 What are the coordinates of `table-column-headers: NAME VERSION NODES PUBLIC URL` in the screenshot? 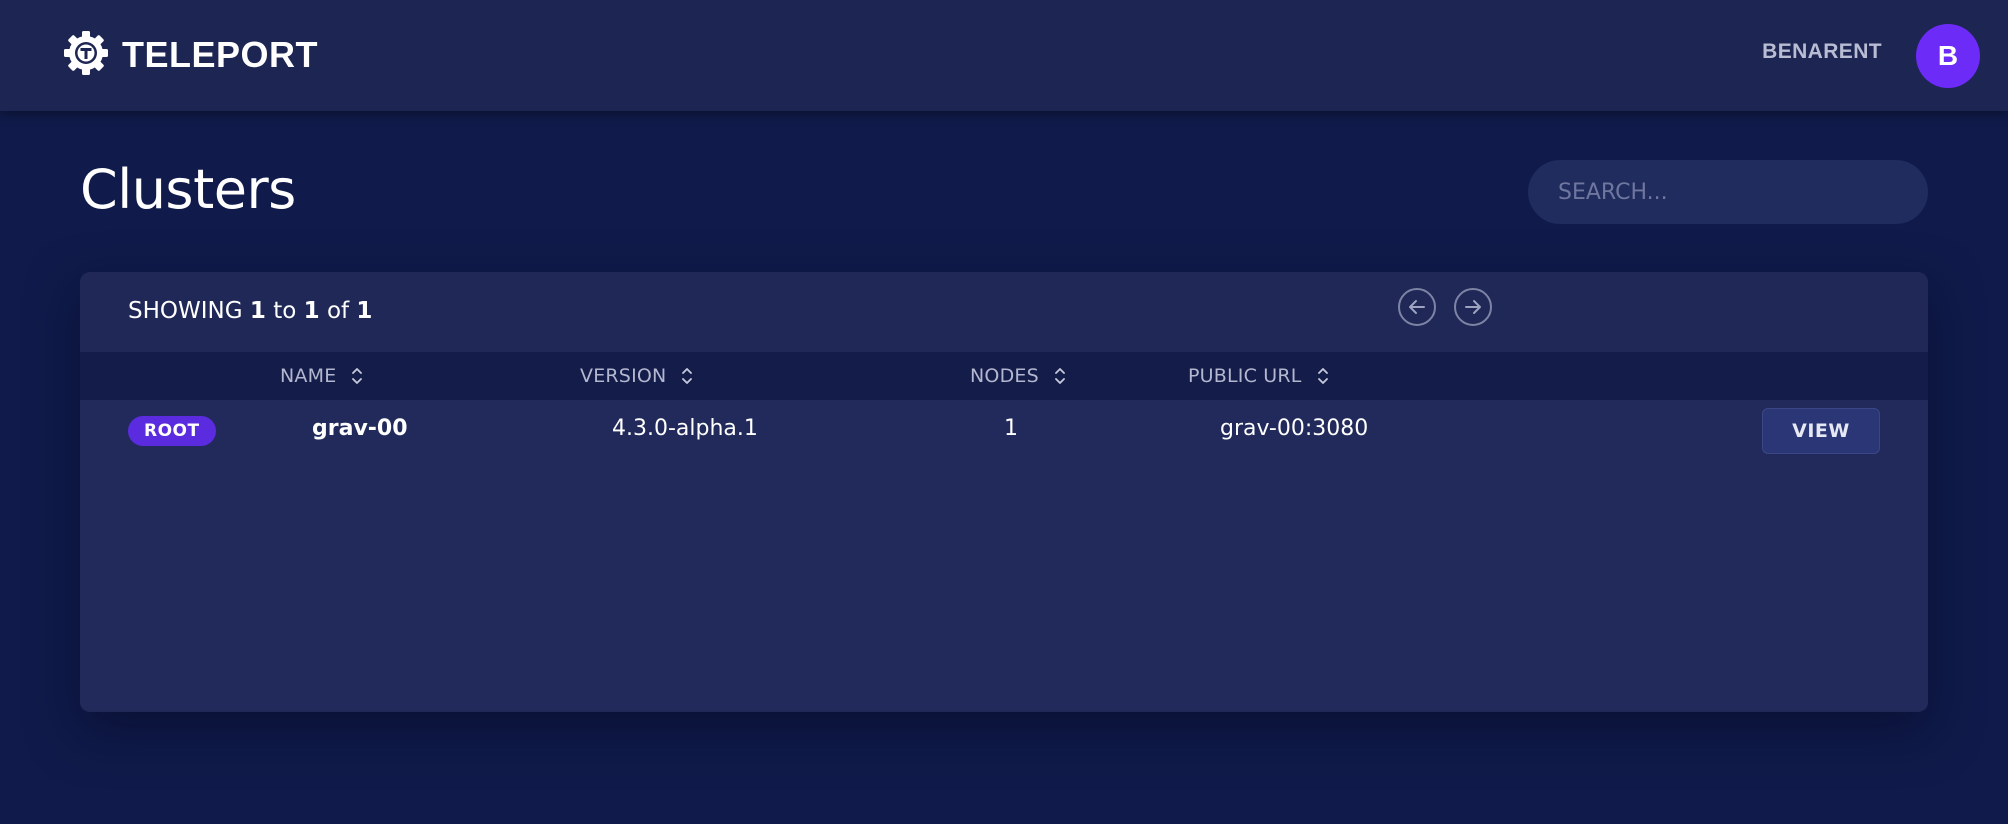 It's located at (1004, 376).